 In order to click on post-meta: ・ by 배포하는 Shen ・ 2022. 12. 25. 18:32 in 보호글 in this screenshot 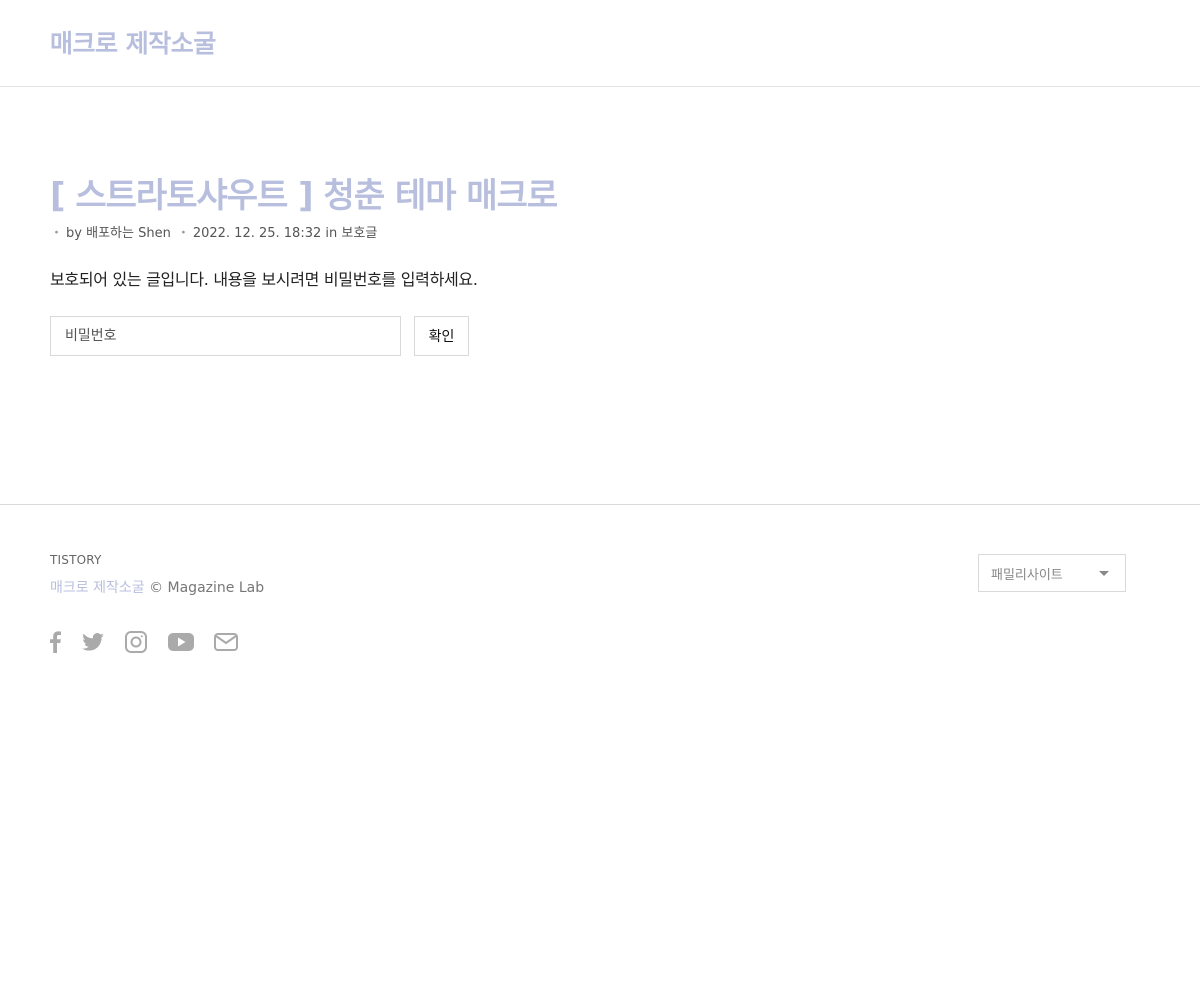, I will do `click(213, 231)`.